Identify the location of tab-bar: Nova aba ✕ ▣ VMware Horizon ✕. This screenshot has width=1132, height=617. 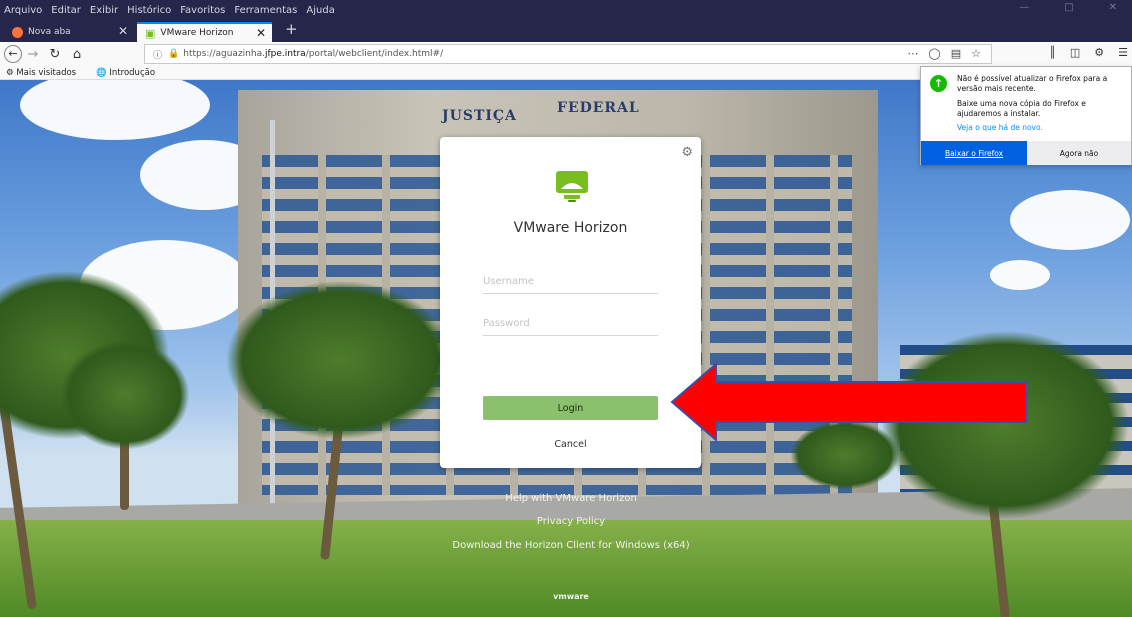
(566, 31).